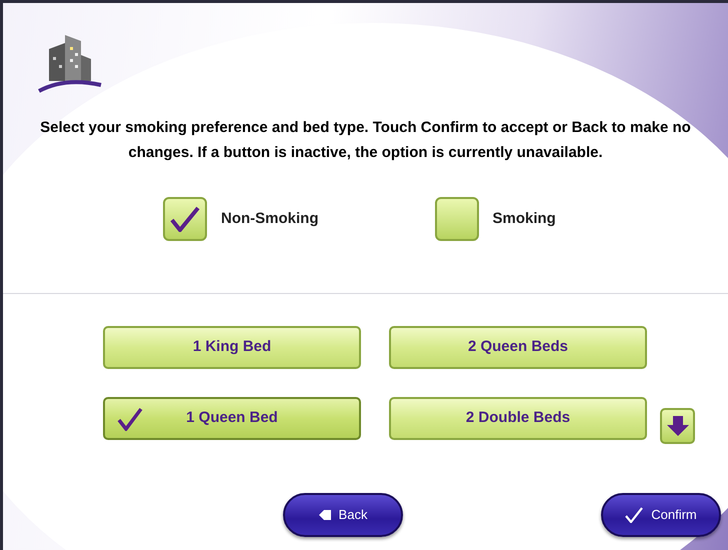  I want to click on instruction-text: Select your smoking preference and bed type. Touch Confirm to accept or Back to make no changes. If a button is inactive, the option is currently unavailable., so click(365, 140).